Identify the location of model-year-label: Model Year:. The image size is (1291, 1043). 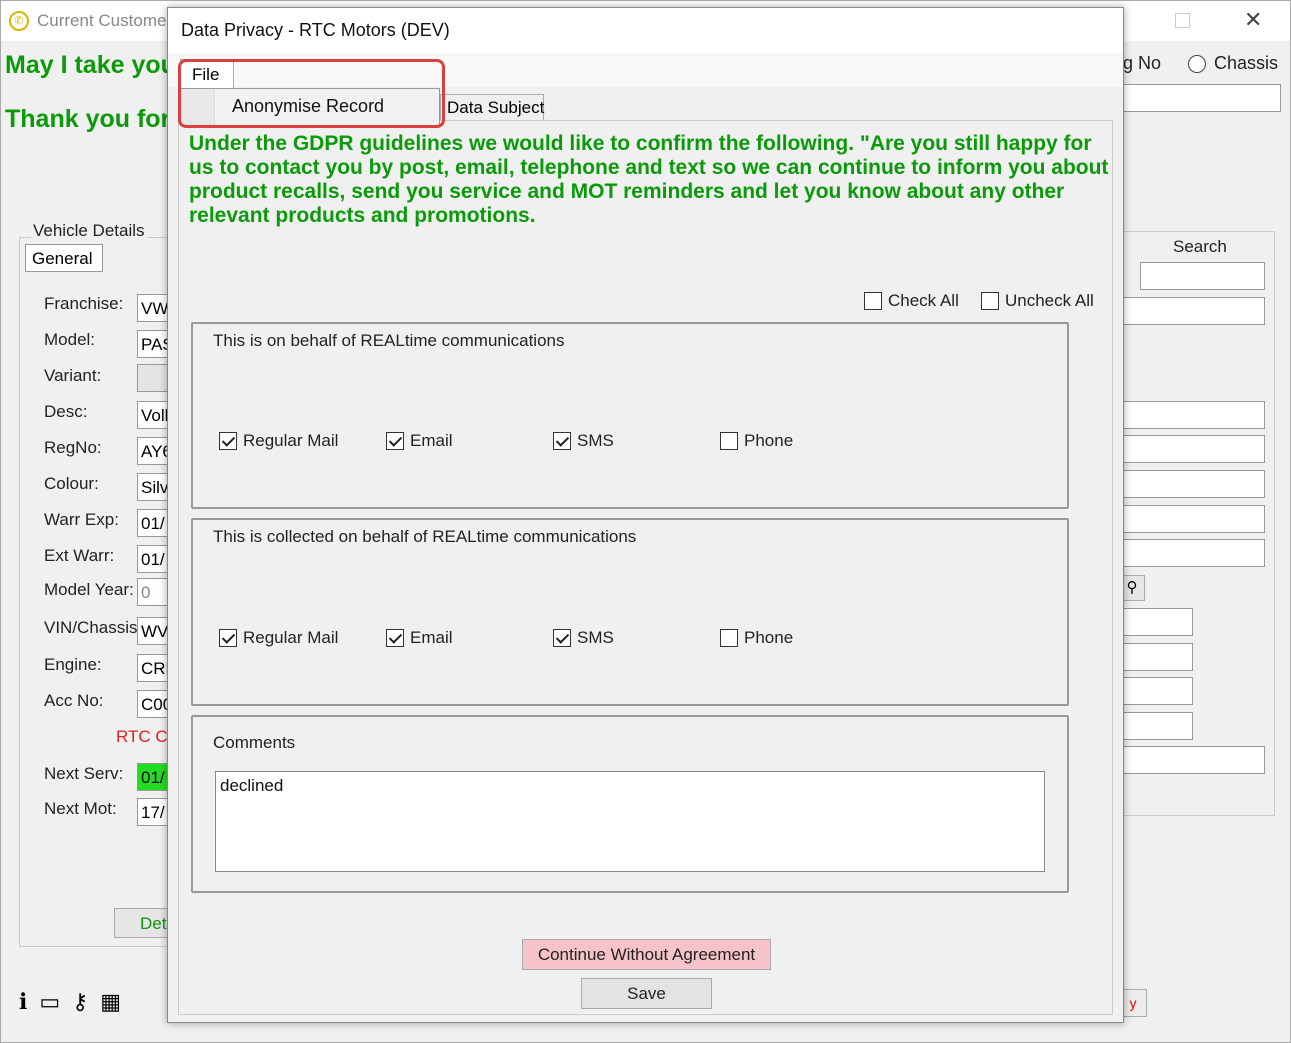
(89, 589).